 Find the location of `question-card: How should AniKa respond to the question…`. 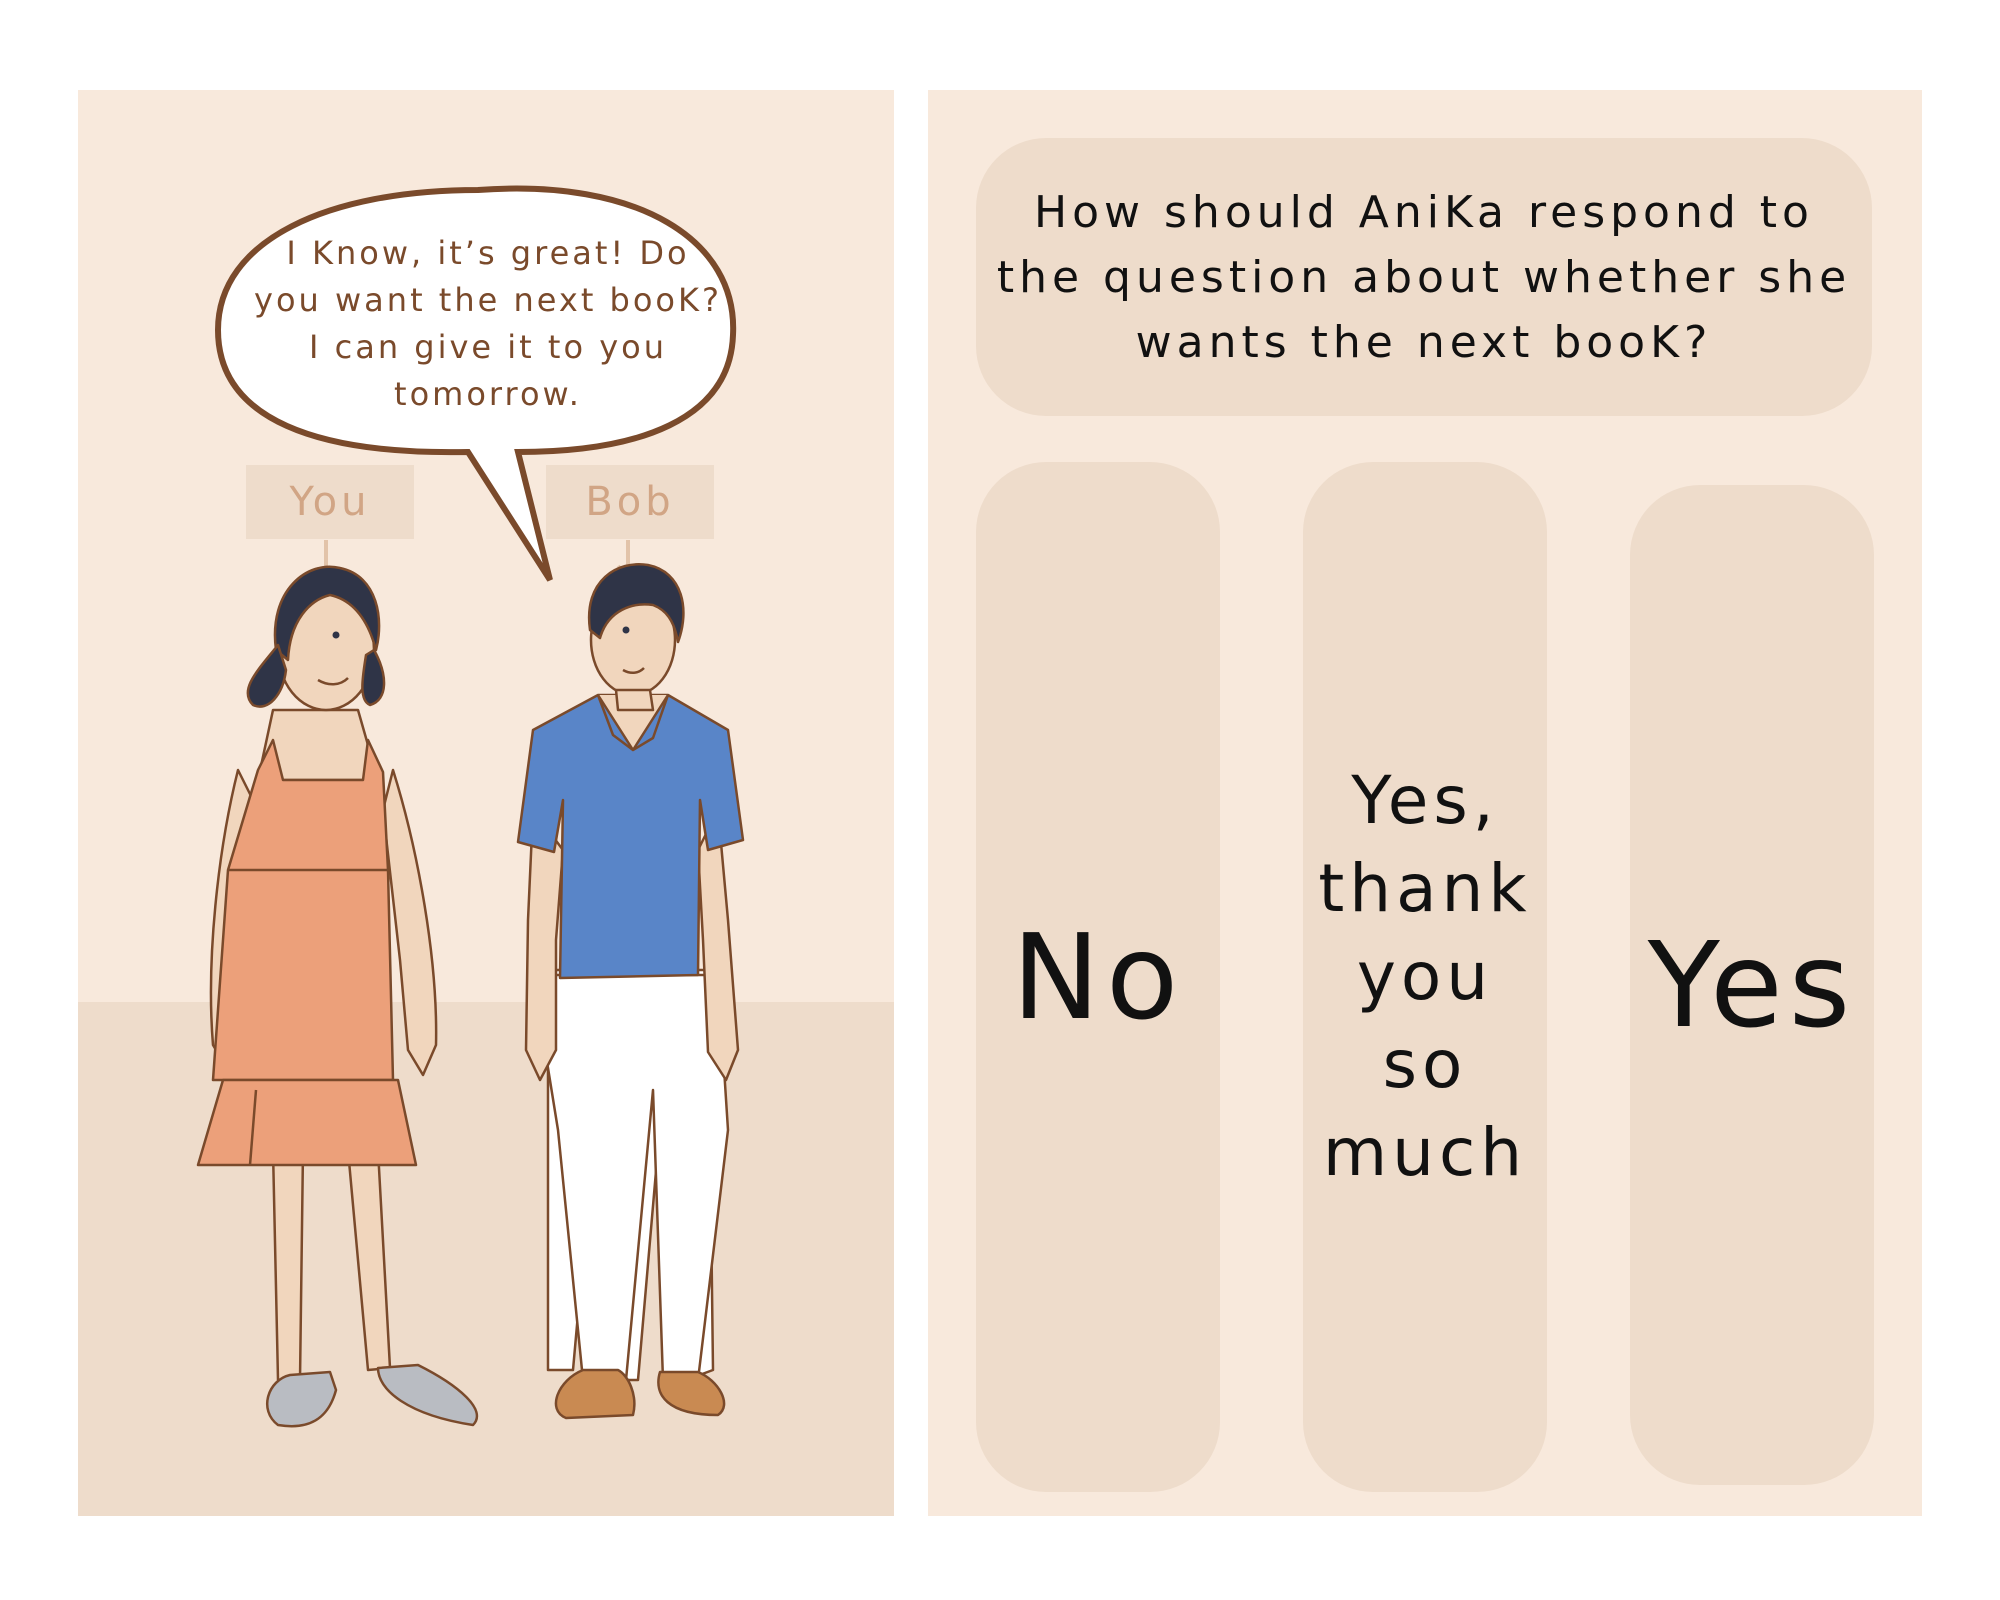

question-card: How should AniKa respond to the question… is located at coordinates (1424, 277).